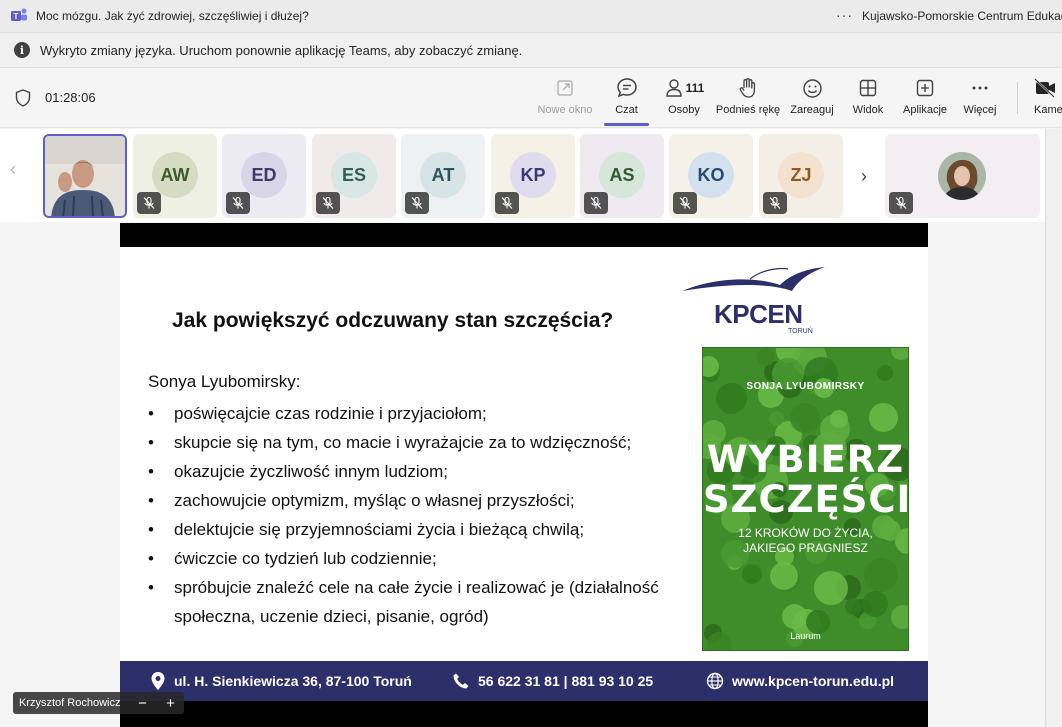  I want to click on people-count: 111, so click(695, 88).